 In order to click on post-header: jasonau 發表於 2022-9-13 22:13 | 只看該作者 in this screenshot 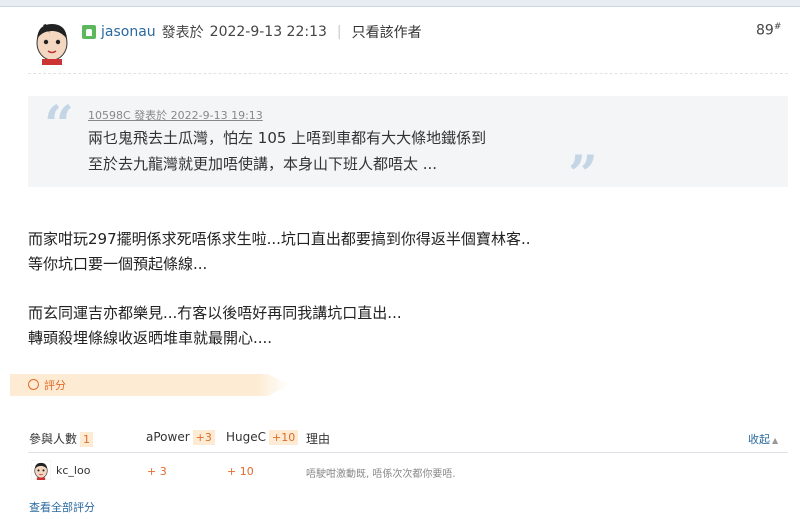, I will do `click(252, 32)`.